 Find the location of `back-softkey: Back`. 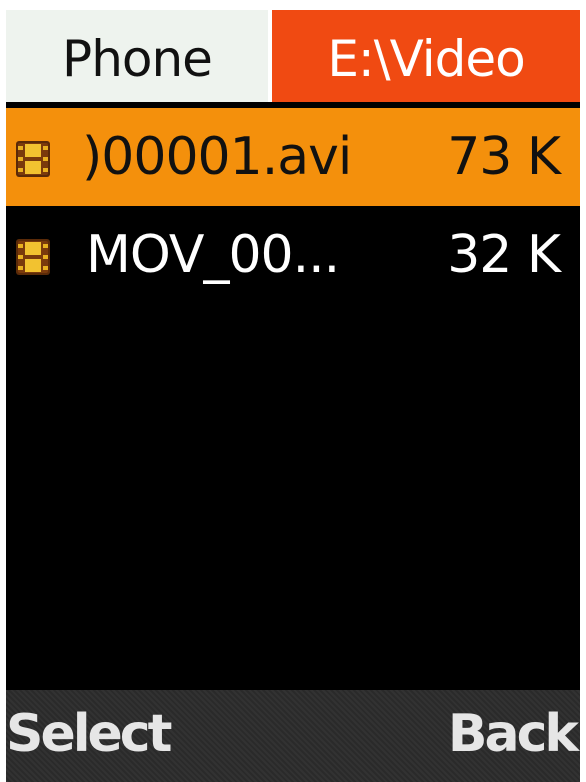

back-softkey: Back is located at coordinates (513, 734).